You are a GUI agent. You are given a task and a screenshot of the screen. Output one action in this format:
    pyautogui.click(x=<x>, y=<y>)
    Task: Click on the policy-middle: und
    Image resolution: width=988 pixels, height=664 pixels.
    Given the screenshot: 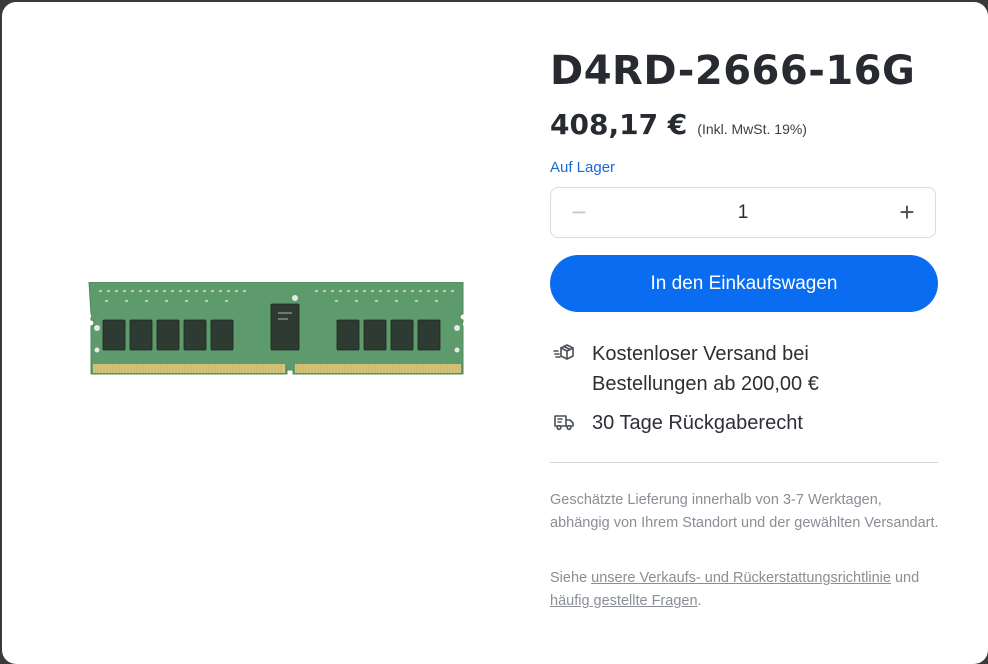 What is the action you would take?
    pyautogui.click(x=905, y=578)
    